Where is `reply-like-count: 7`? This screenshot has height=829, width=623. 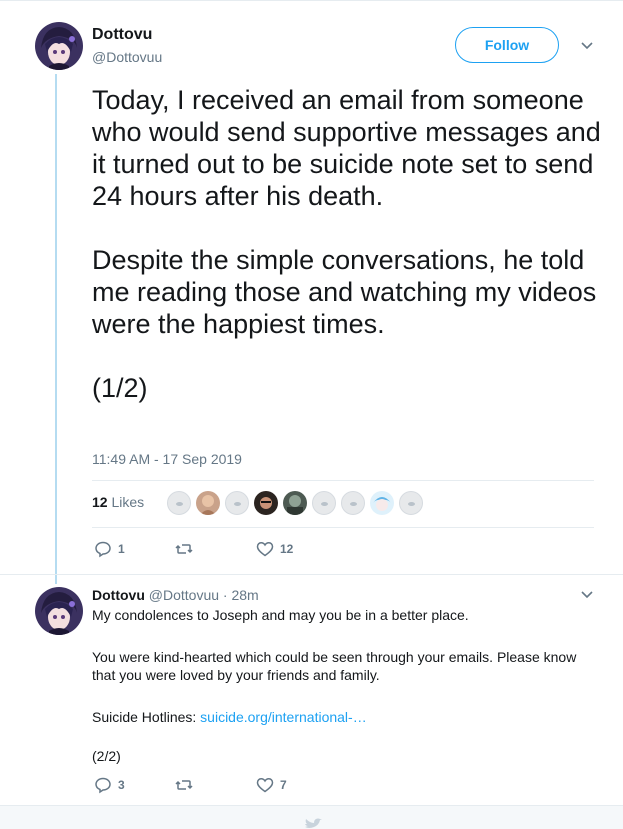
reply-like-count: 7 is located at coordinates (283, 785).